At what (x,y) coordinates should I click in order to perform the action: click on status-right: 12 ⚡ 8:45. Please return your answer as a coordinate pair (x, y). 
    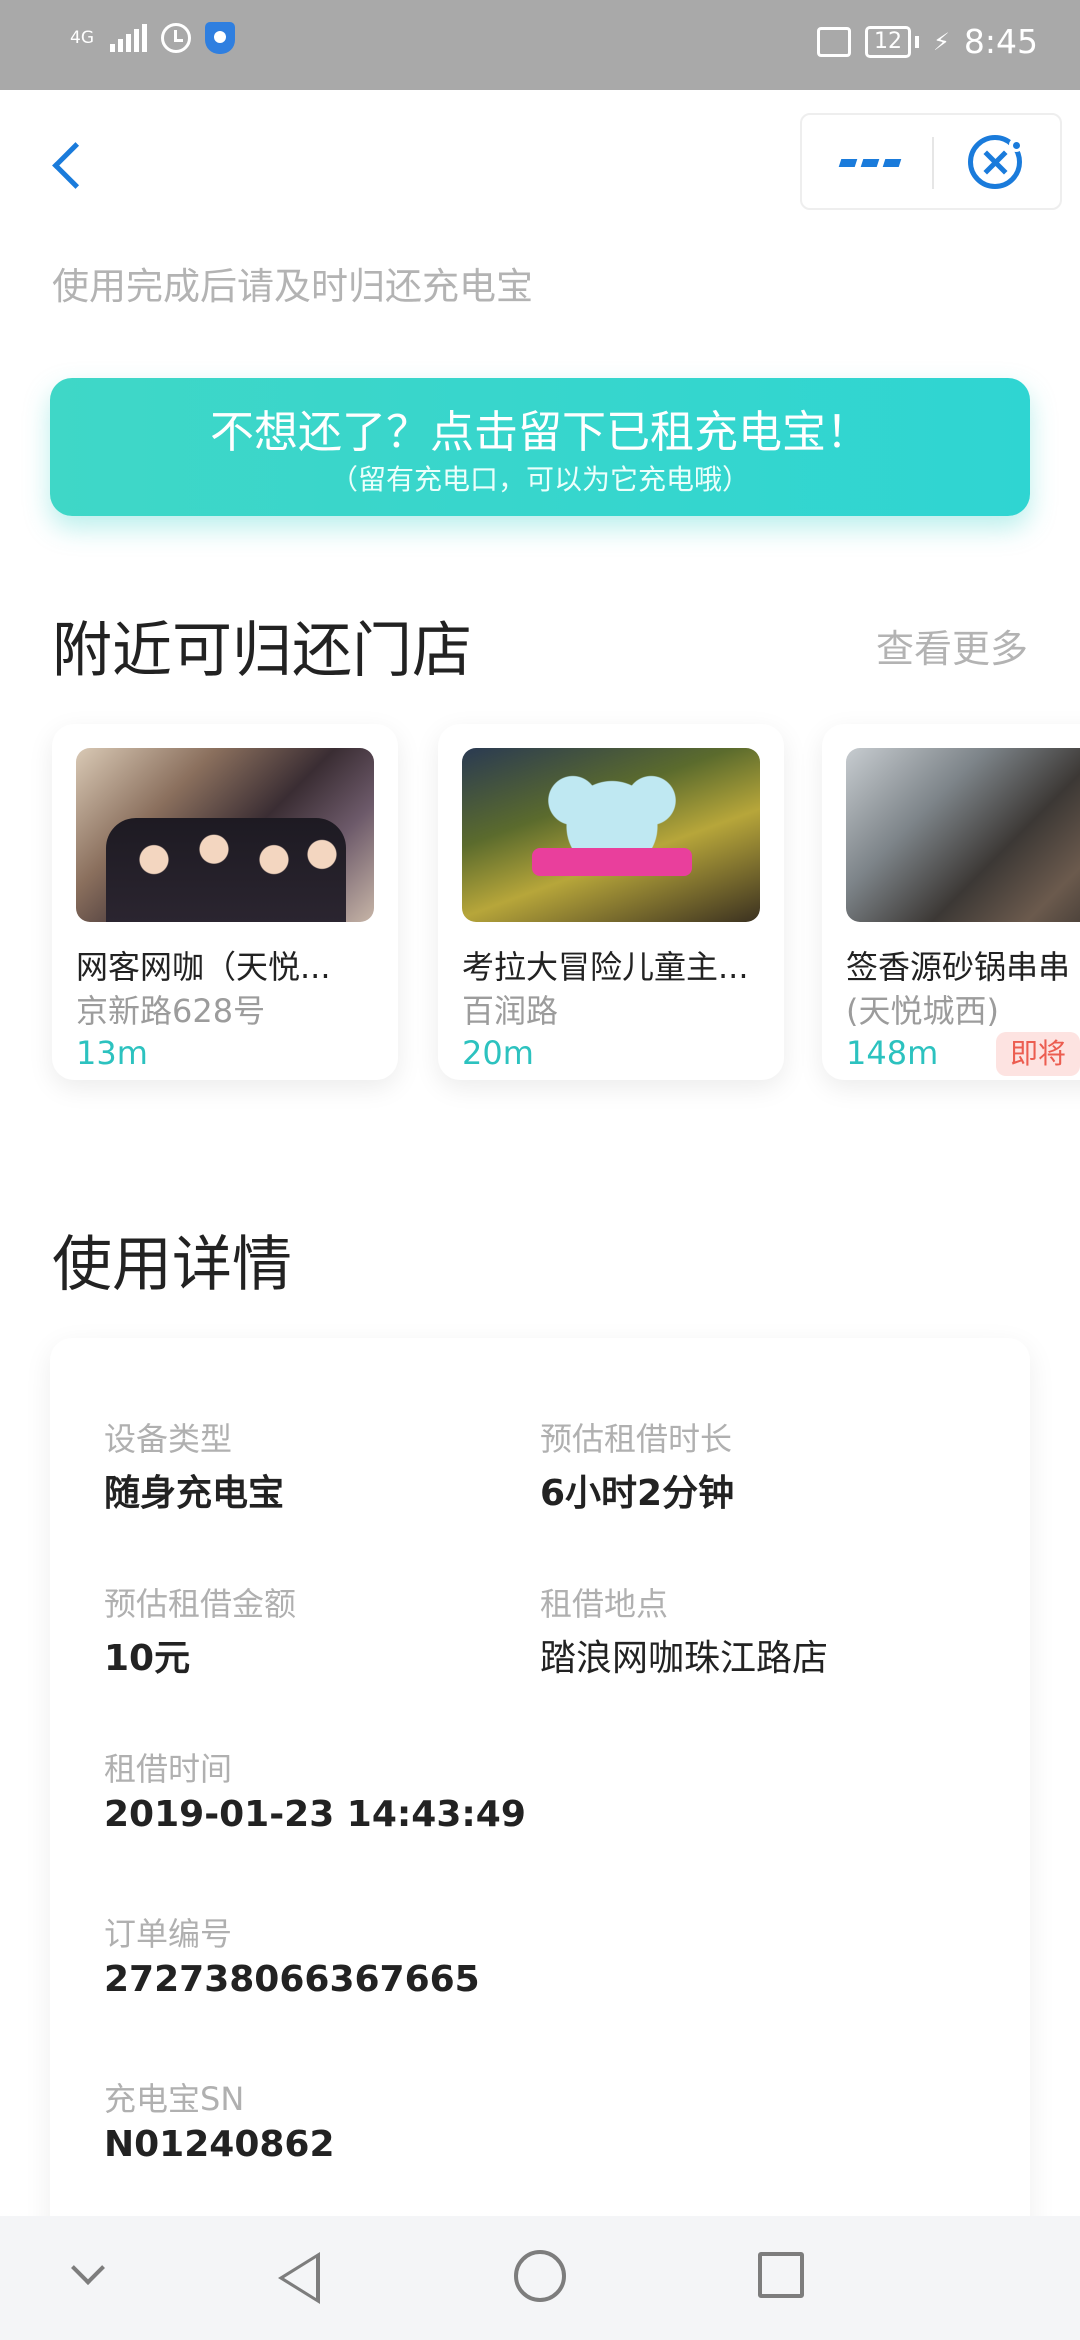
    Looking at the image, I should click on (927, 41).